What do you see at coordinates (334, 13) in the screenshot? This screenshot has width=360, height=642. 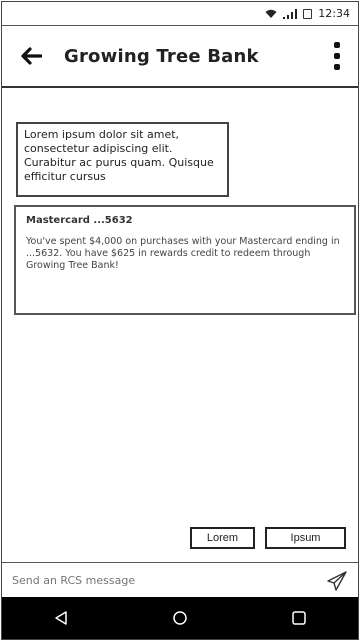 I see `status-time: 12:34` at bounding box center [334, 13].